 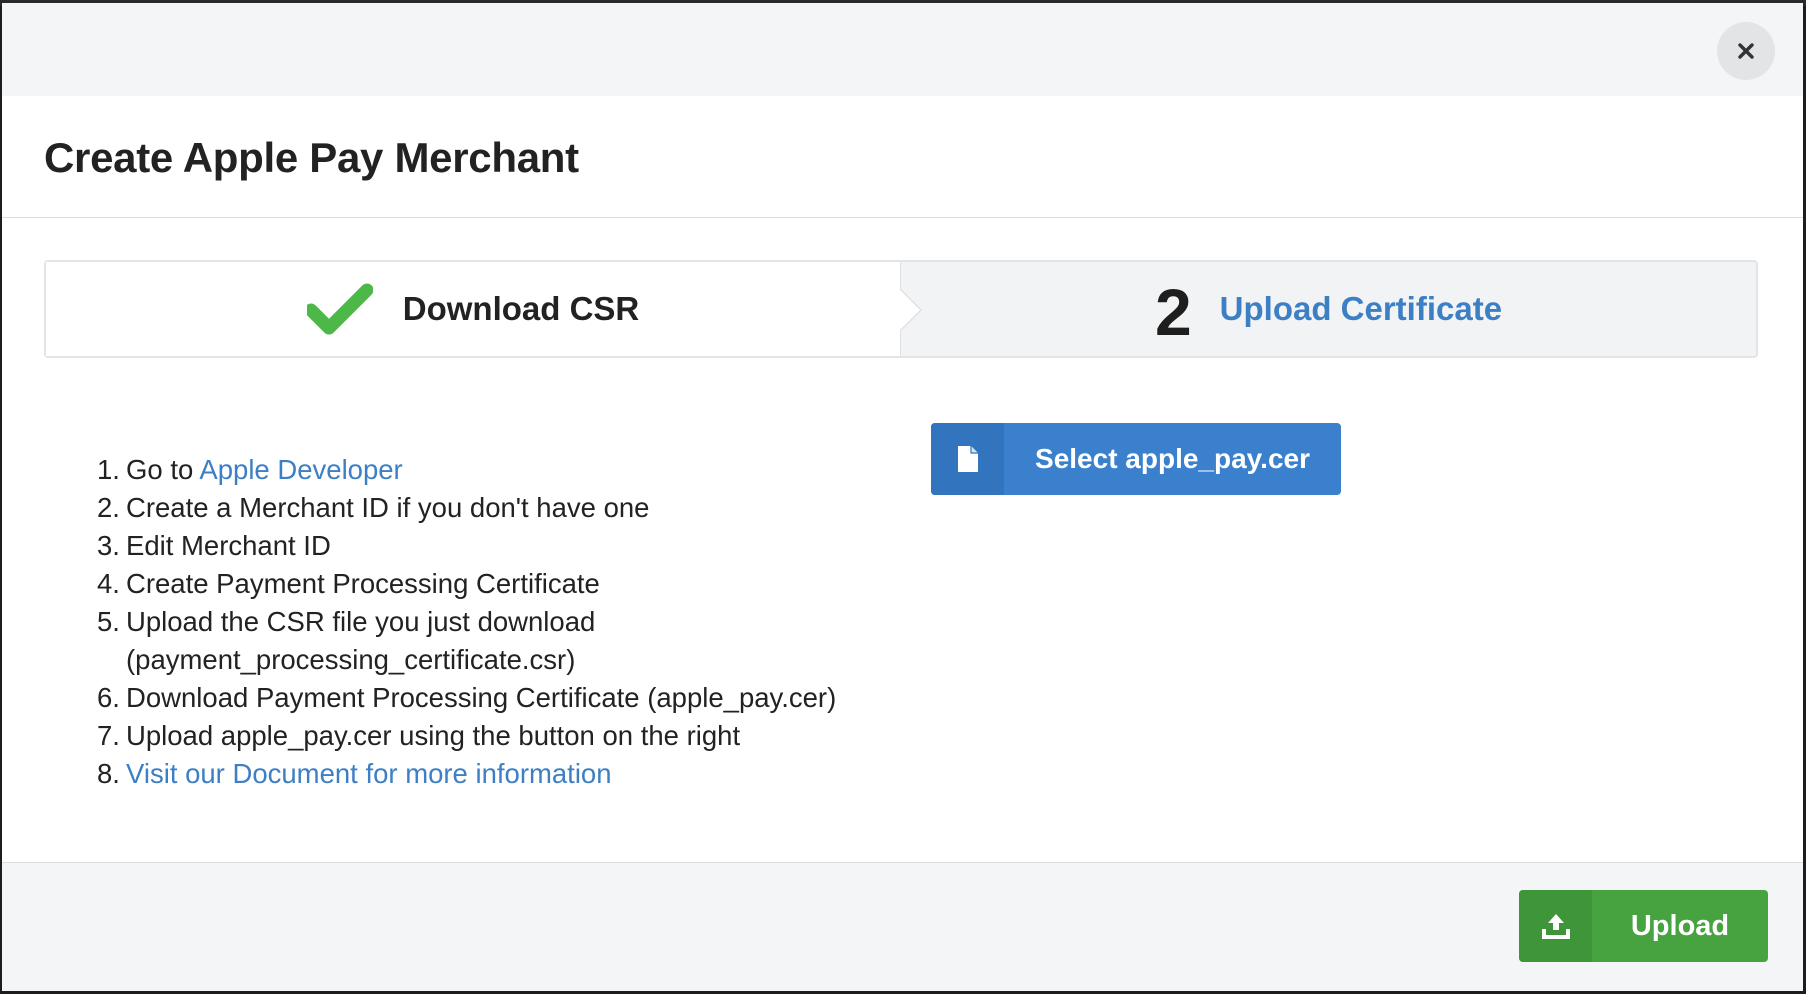 What do you see at coordinates (1173, 312) in the screenshot?
I see `step-number: 2` at bounding box center [1173, 312].